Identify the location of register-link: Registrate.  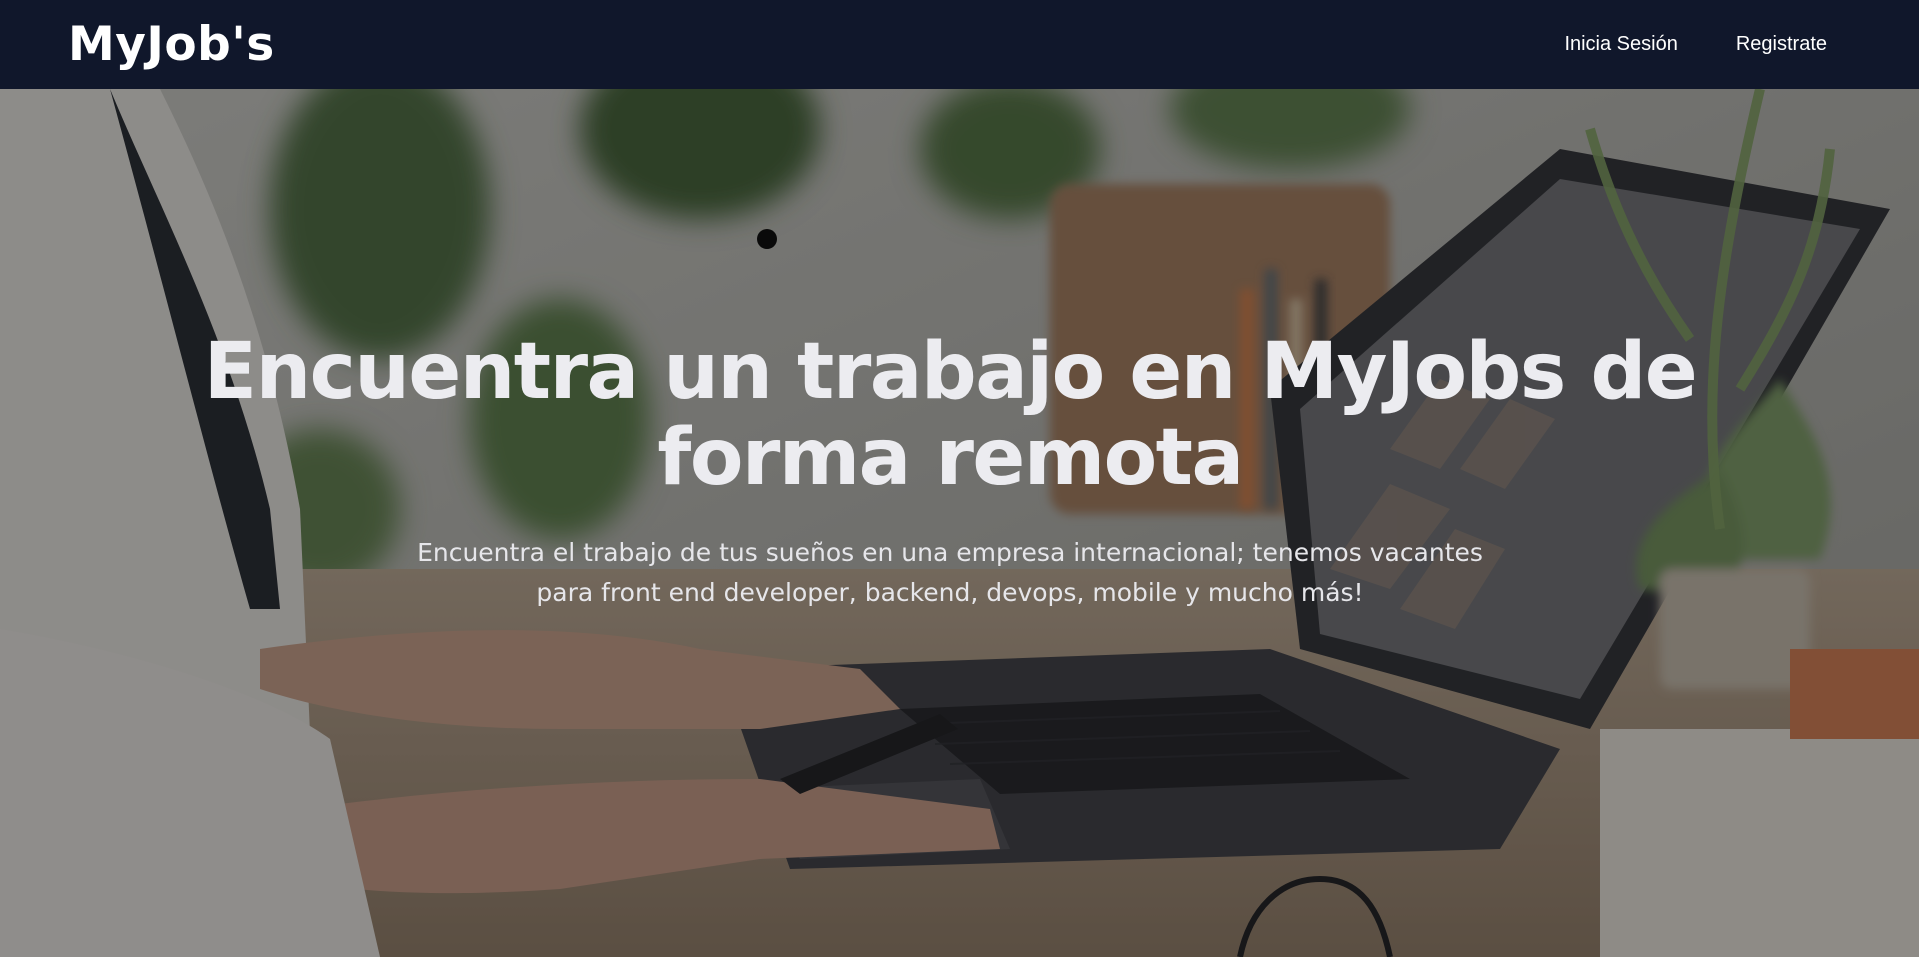
(1781, 44).